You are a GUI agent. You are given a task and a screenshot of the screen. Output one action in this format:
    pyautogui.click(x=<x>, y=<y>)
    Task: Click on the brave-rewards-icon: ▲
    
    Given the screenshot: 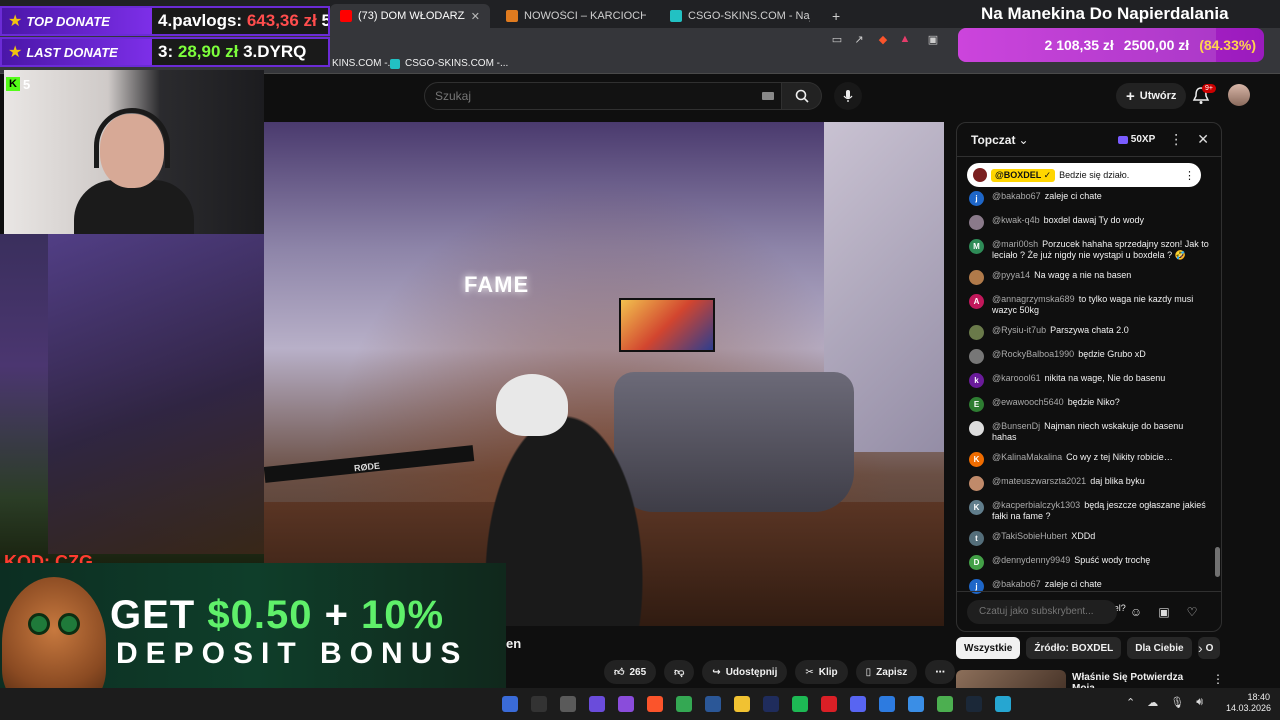 What is the action you would take?
    pyautogui.click(x=905, y=40)
    